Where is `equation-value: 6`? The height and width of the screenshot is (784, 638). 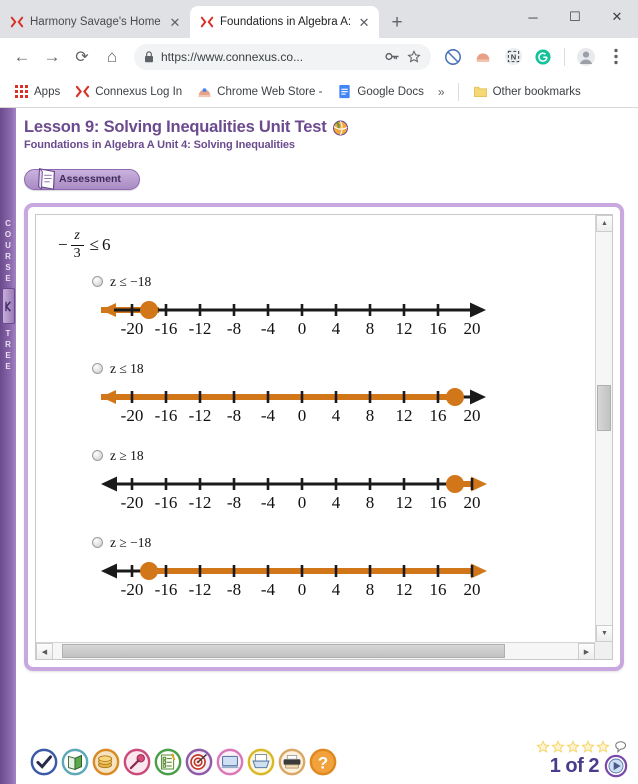
equation-value: 6 is located at coordinates (106, 245).